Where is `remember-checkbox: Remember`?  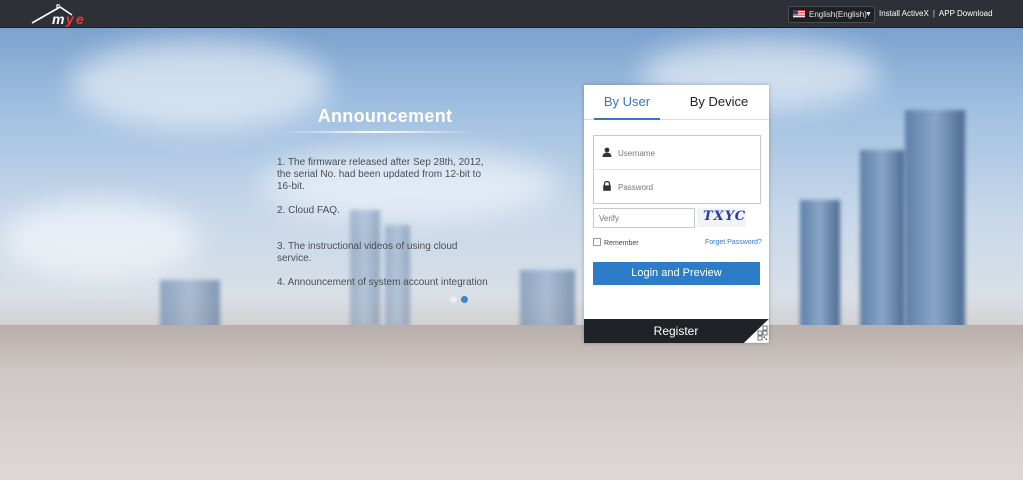
remember-checkbox: Remember is located at coordinates (616, 243).